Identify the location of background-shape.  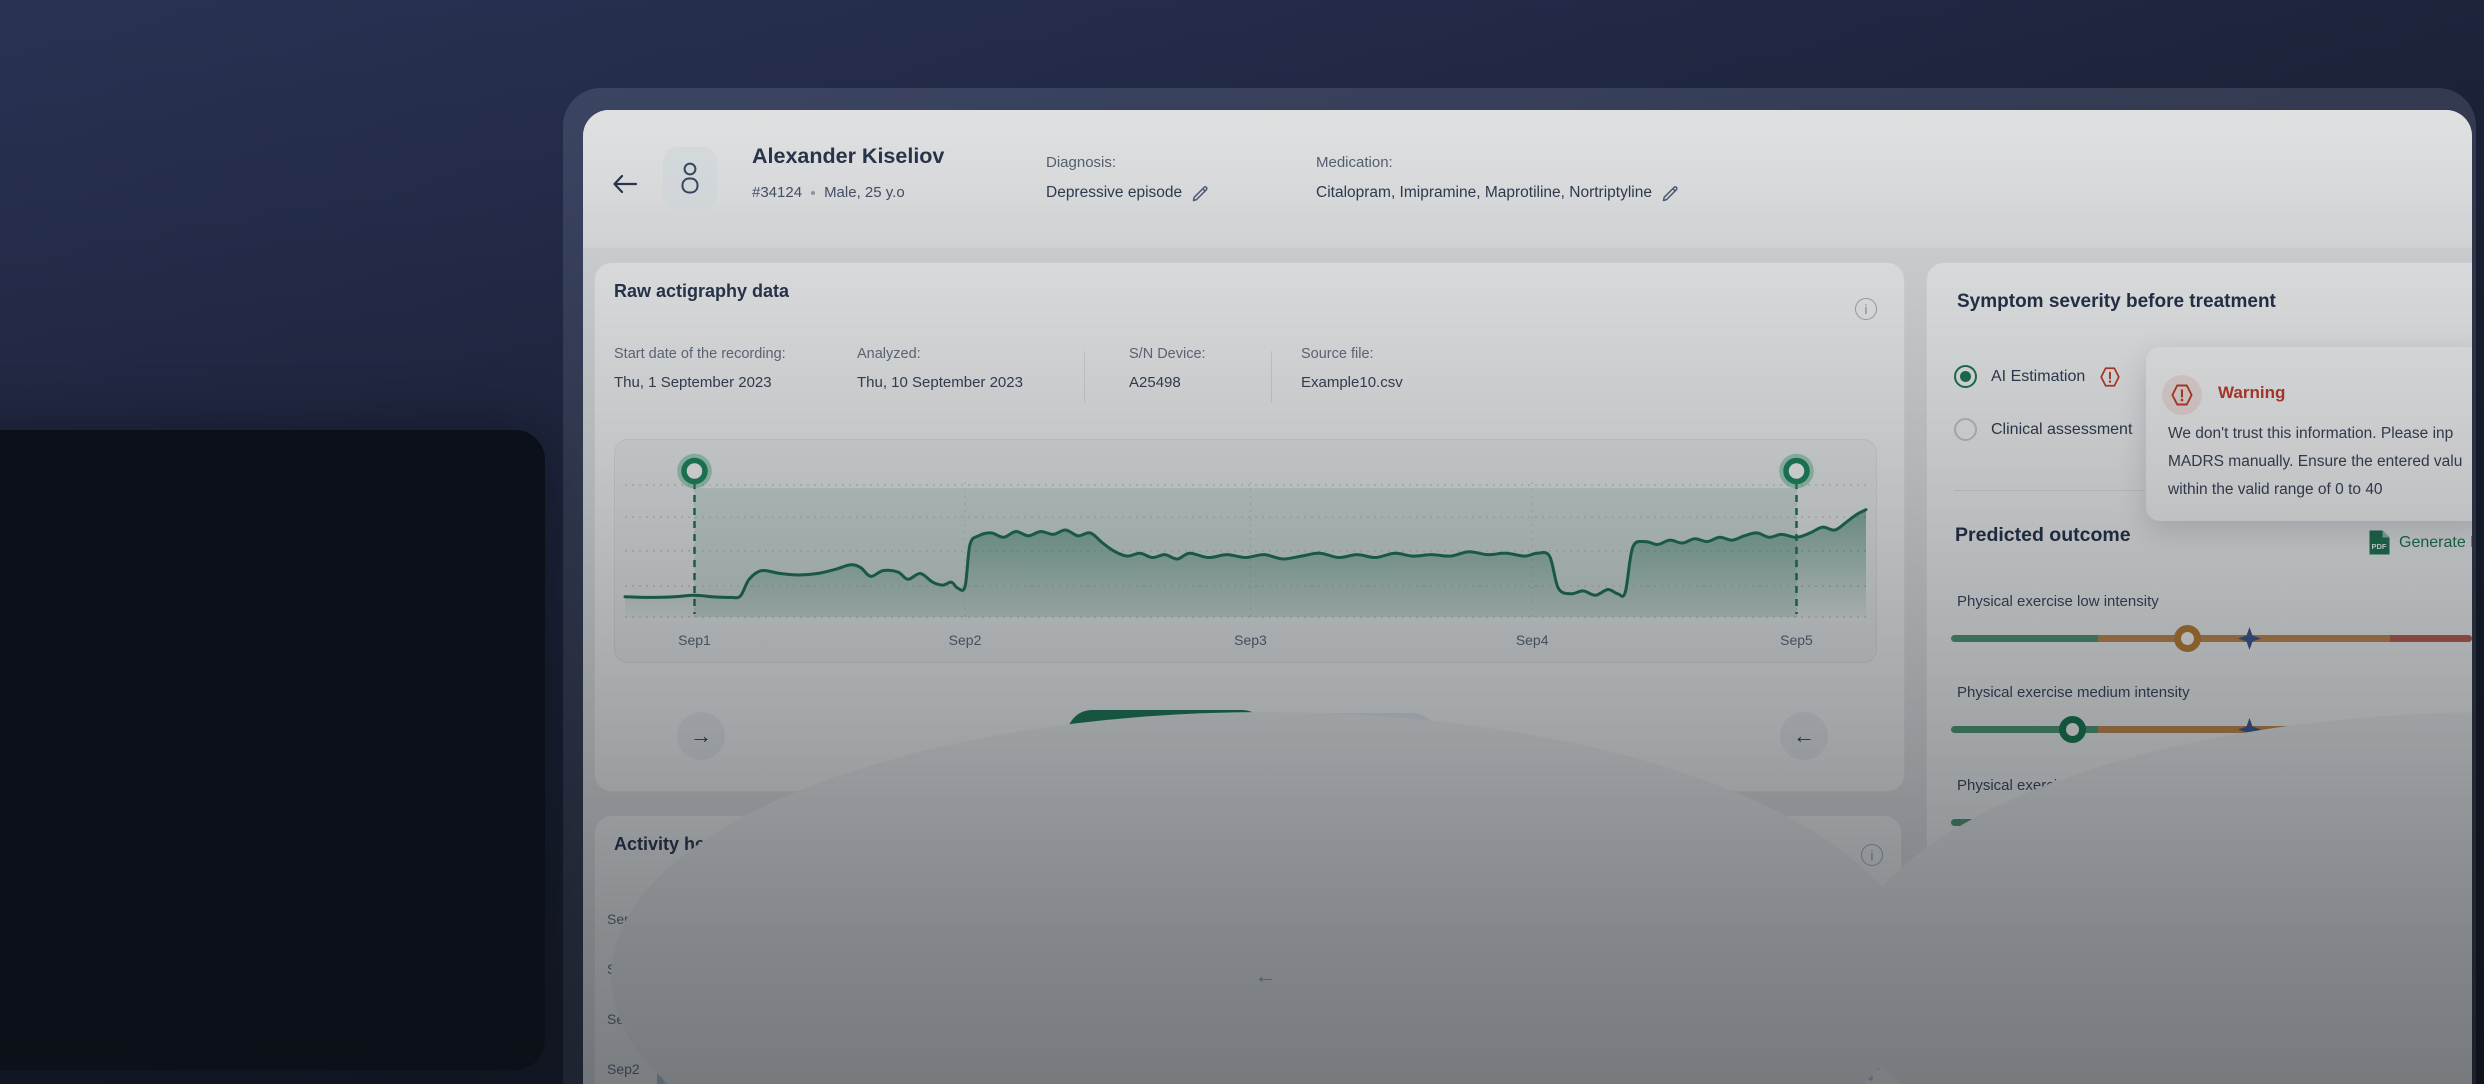
(272, 750).